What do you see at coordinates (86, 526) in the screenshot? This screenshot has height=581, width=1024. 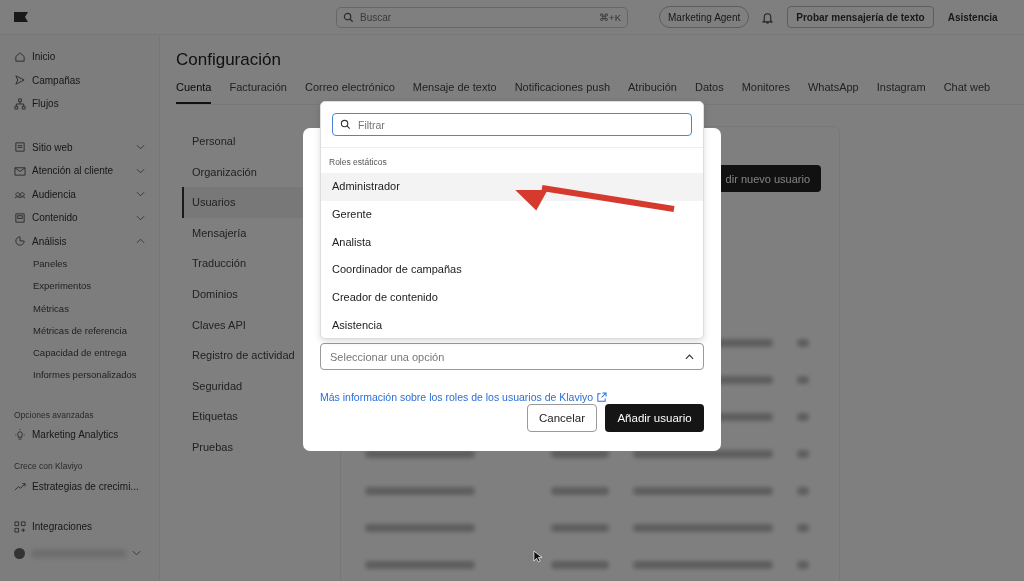 I see `sidebar-item: Integraciones` at bounding box center [86, 526].